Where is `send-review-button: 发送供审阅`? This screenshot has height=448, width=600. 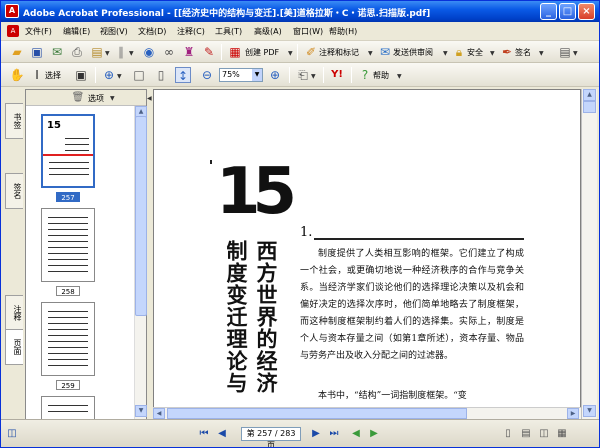 send-review-button: 发送供审阅 is located at coordinates (413, 52).